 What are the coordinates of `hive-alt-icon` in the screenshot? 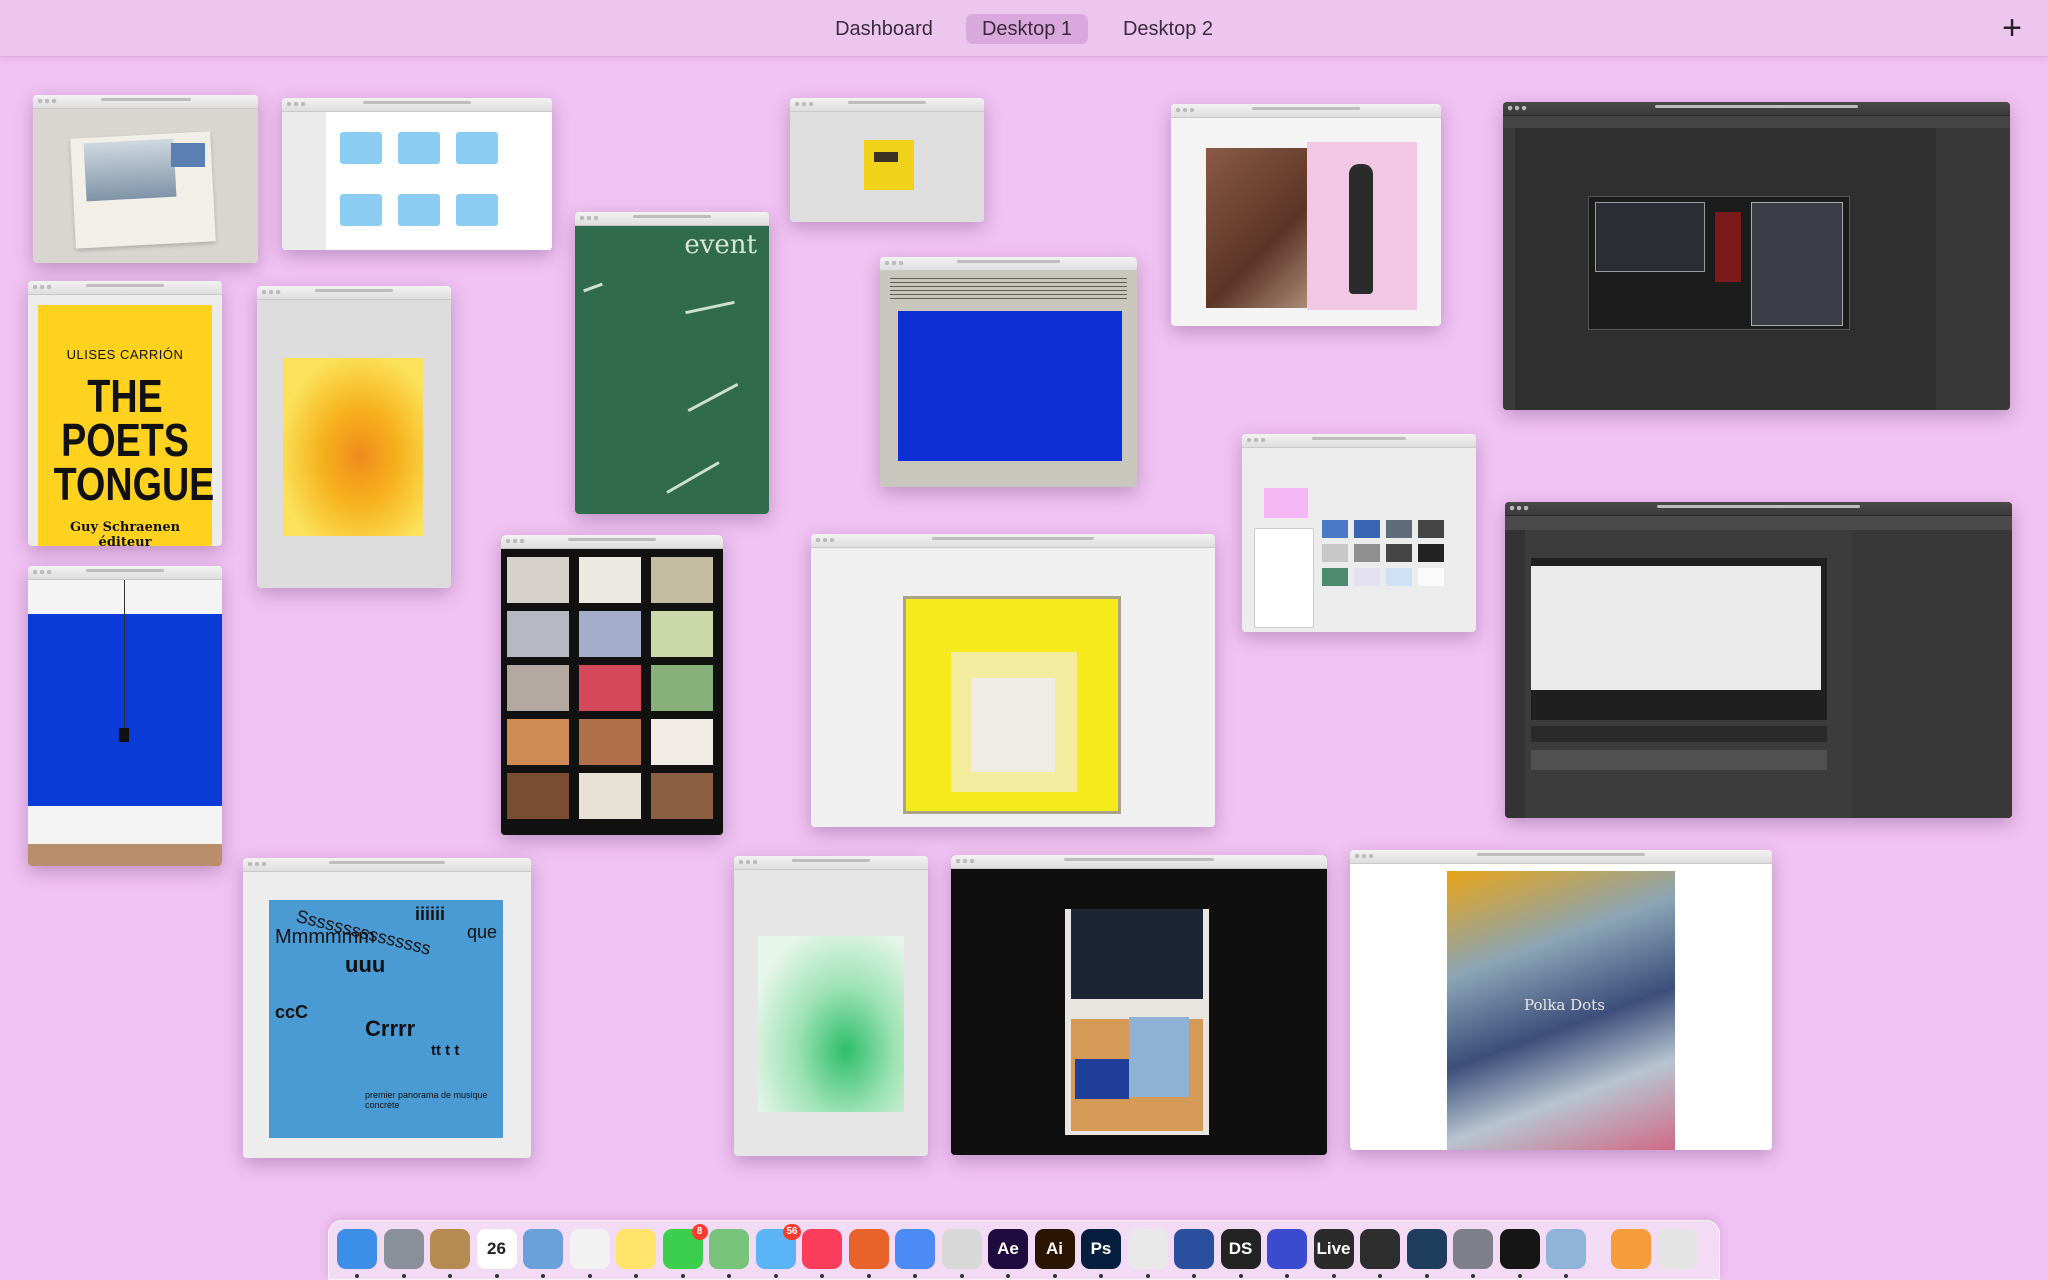 It's located at (1426, 1249).